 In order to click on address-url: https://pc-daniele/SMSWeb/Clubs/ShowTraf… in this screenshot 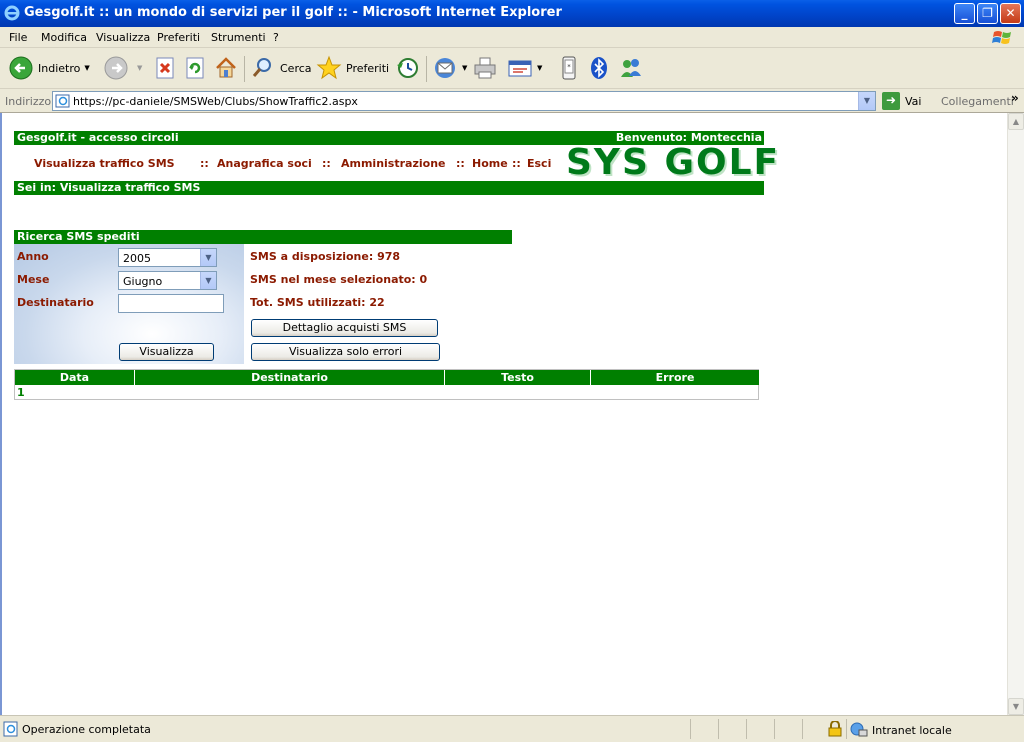, I will do `click(215, 101)`.